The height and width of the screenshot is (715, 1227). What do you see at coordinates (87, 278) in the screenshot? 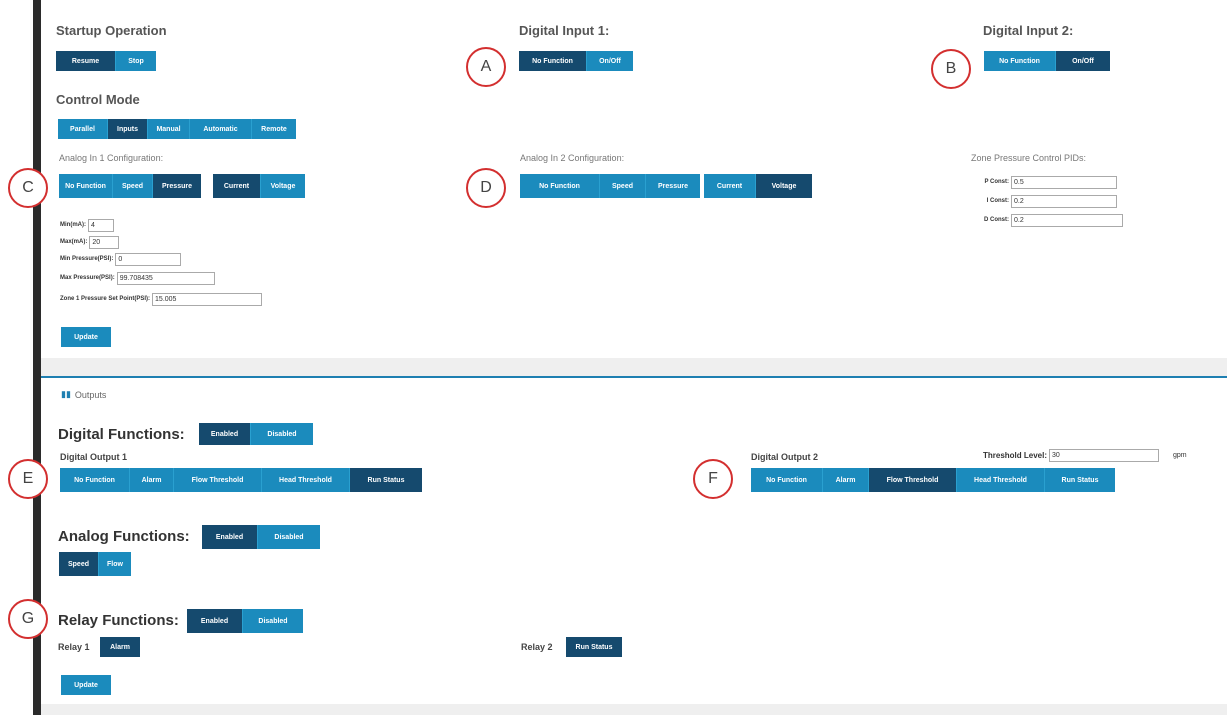
I see `max-pressure-label: Max Pressure(PSI):` at bounding box center [87, 278].